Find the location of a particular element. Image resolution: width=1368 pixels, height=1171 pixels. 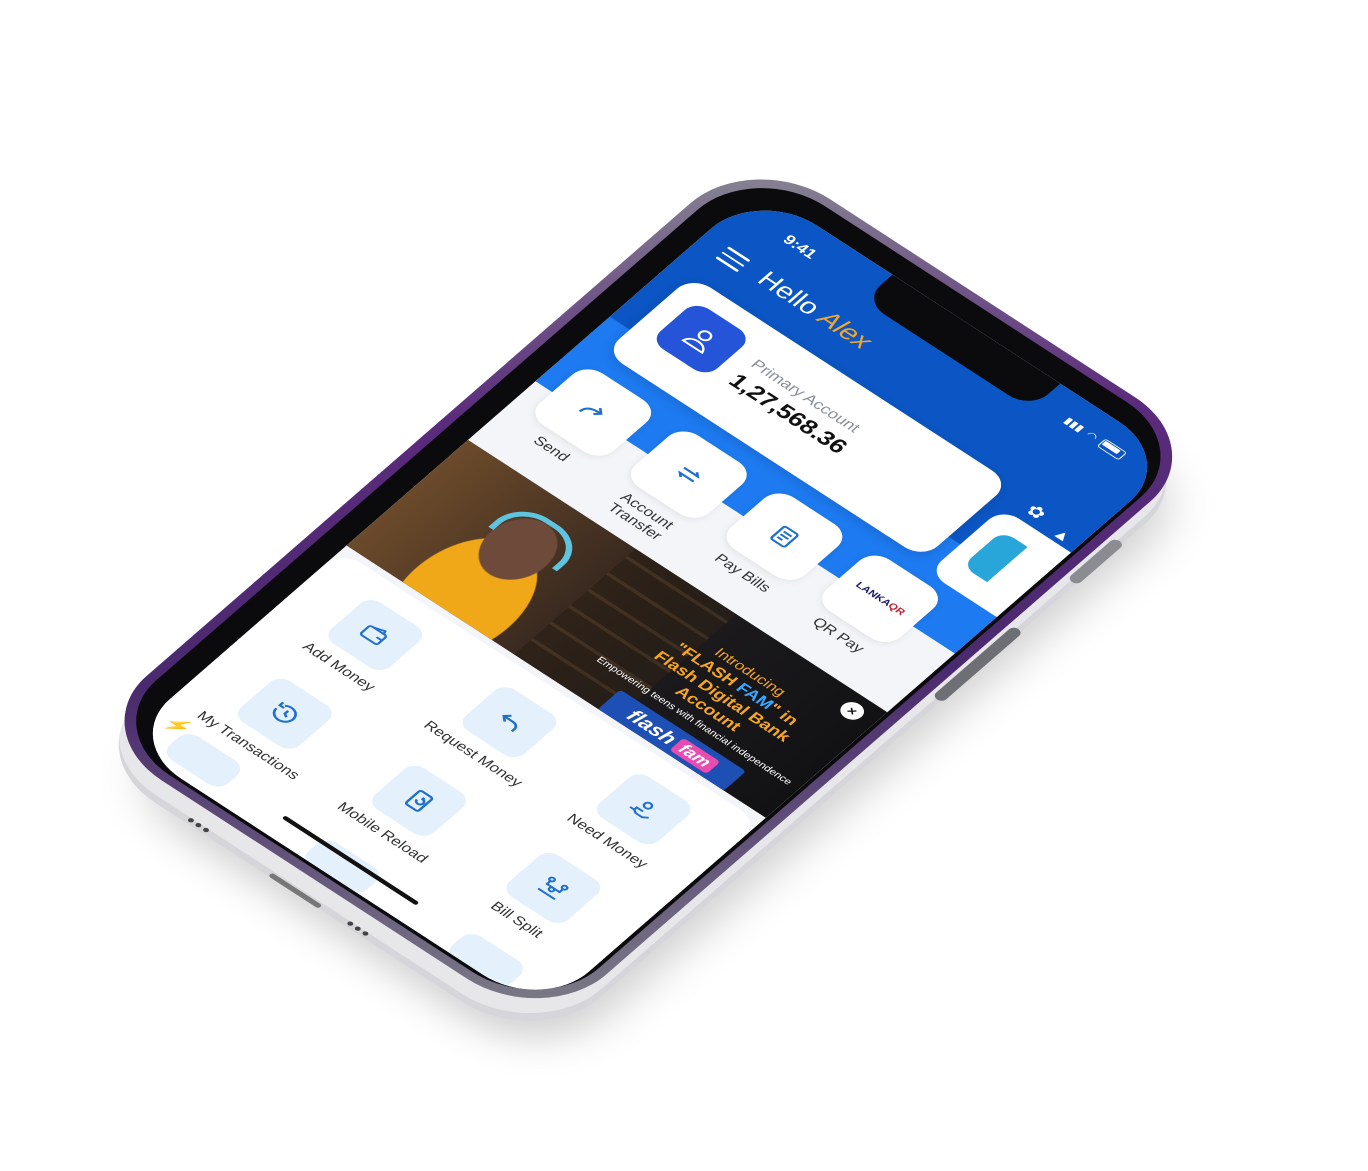

close-icon: × is located at coordinates (852, 711).